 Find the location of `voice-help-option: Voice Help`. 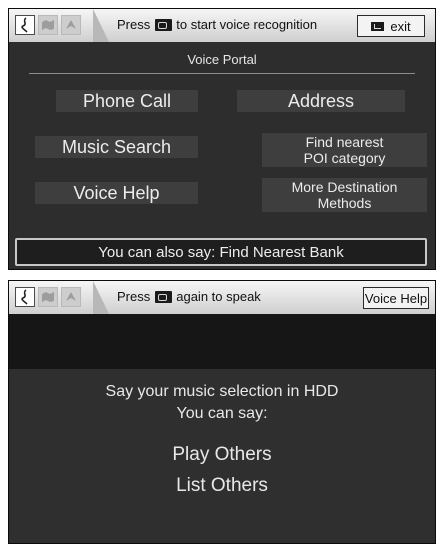

voice-help-option: Voice Help is located at coordinates (116, 193).